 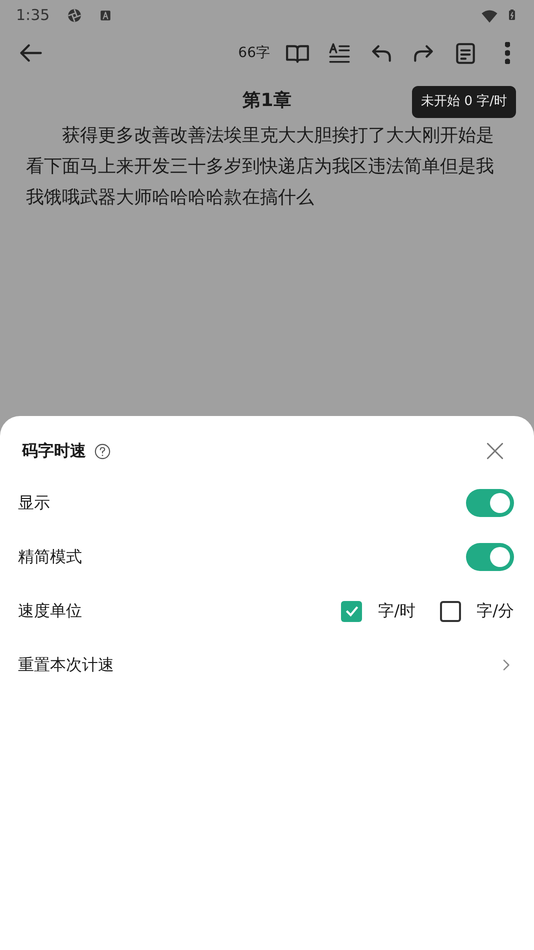 What do you see at coordinates (33, 15) in the screenshot?
I see `status-time: 1:35` at bounding box center [33, 15].